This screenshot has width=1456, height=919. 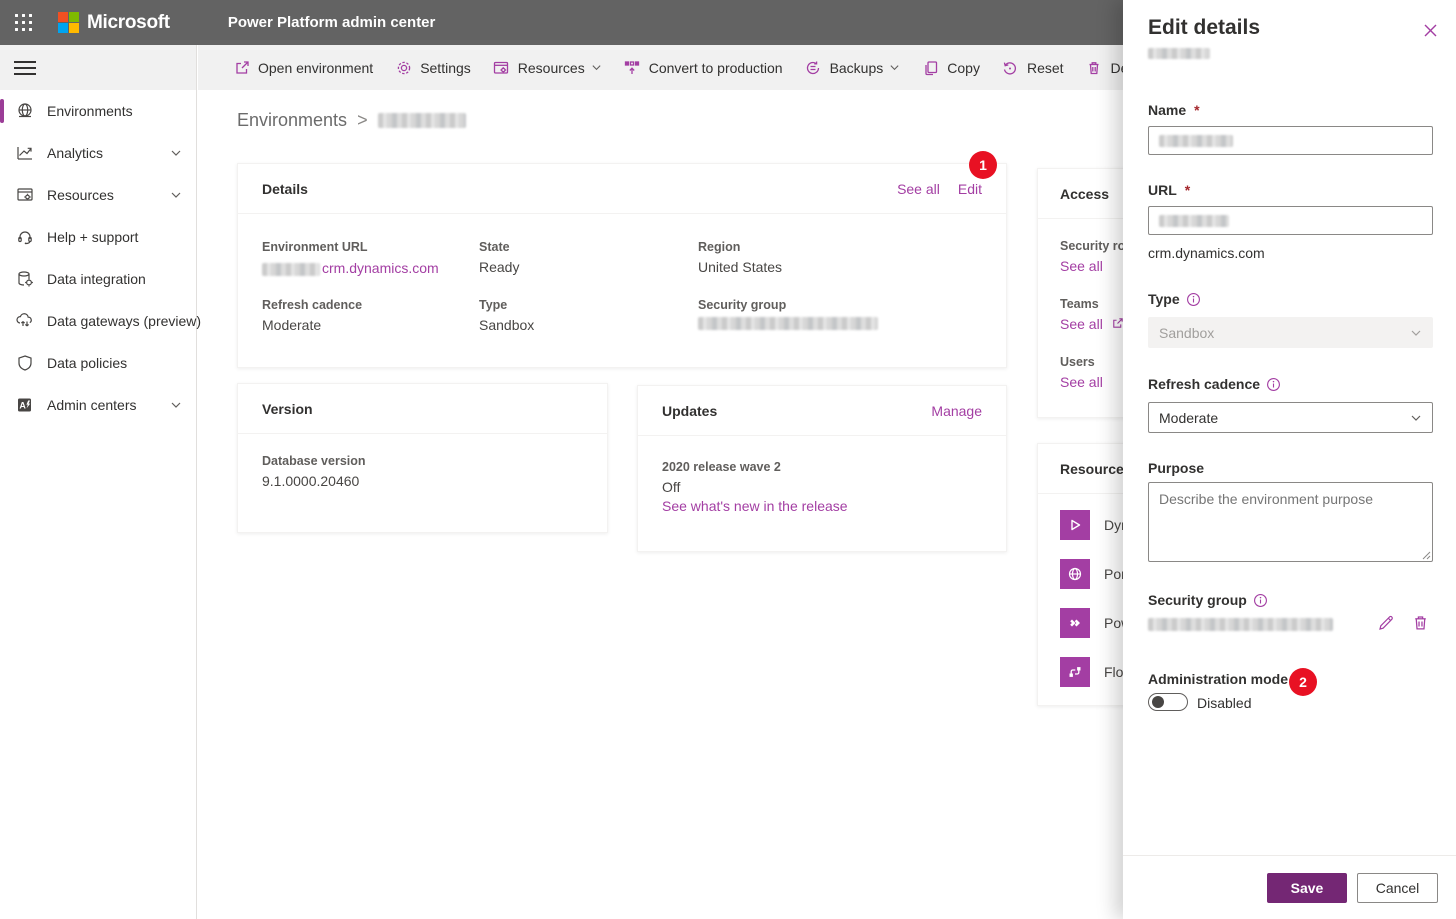 What do you see at coordinates (124, 321) in the screenshot?
I see `sidebar-item-label: Data gateways (preview)` at bounding box center [124, 321].